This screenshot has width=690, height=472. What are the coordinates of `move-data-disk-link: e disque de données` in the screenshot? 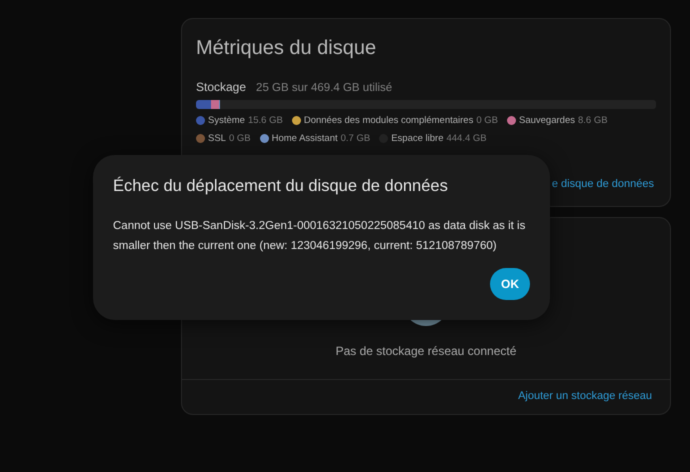 It's located at (603, 184).